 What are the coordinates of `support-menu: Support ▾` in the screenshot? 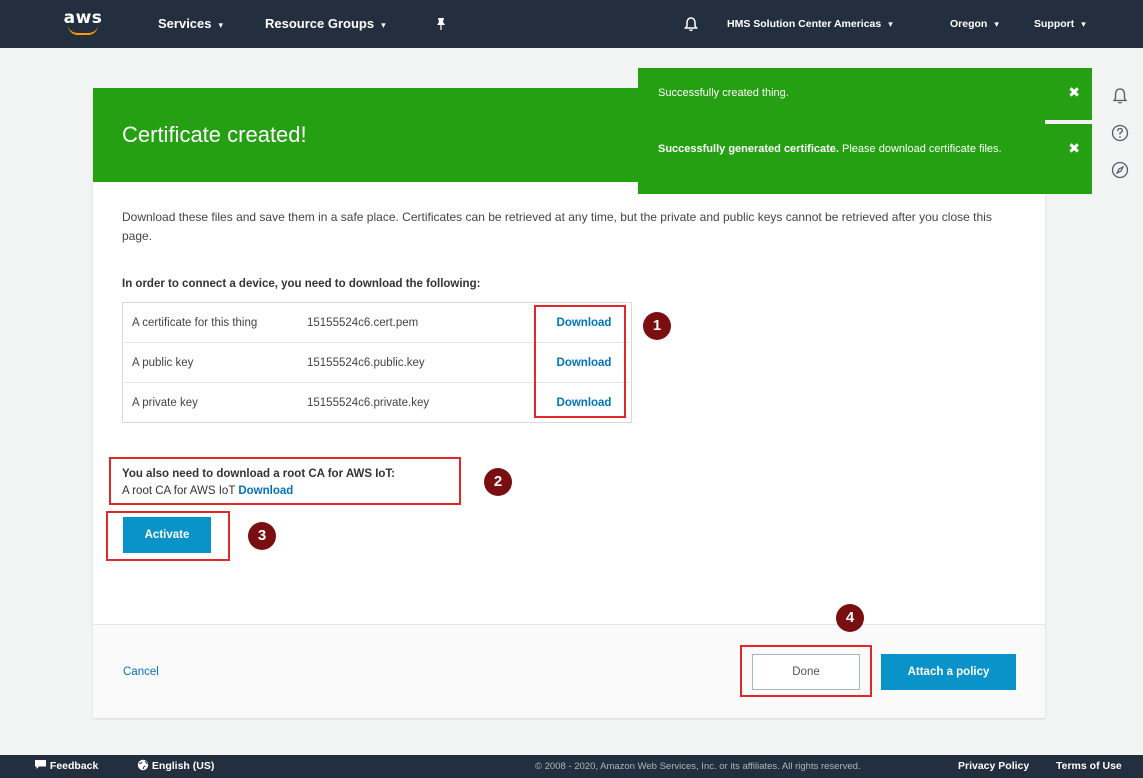 It's located at (1060, 24).